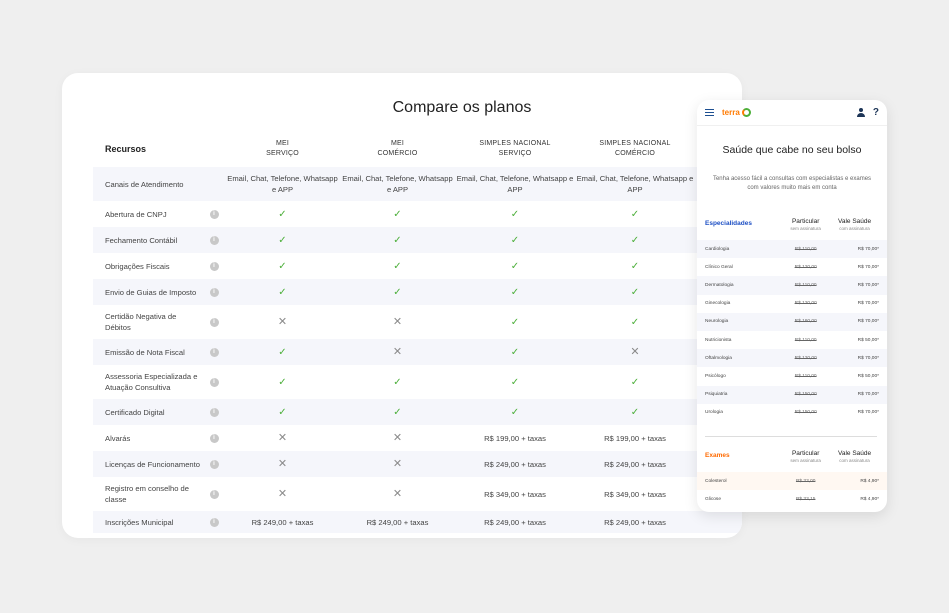 The width and height of the screenshot is (949, 613). I want to click on row-name: Glicose, so click(713, 499).